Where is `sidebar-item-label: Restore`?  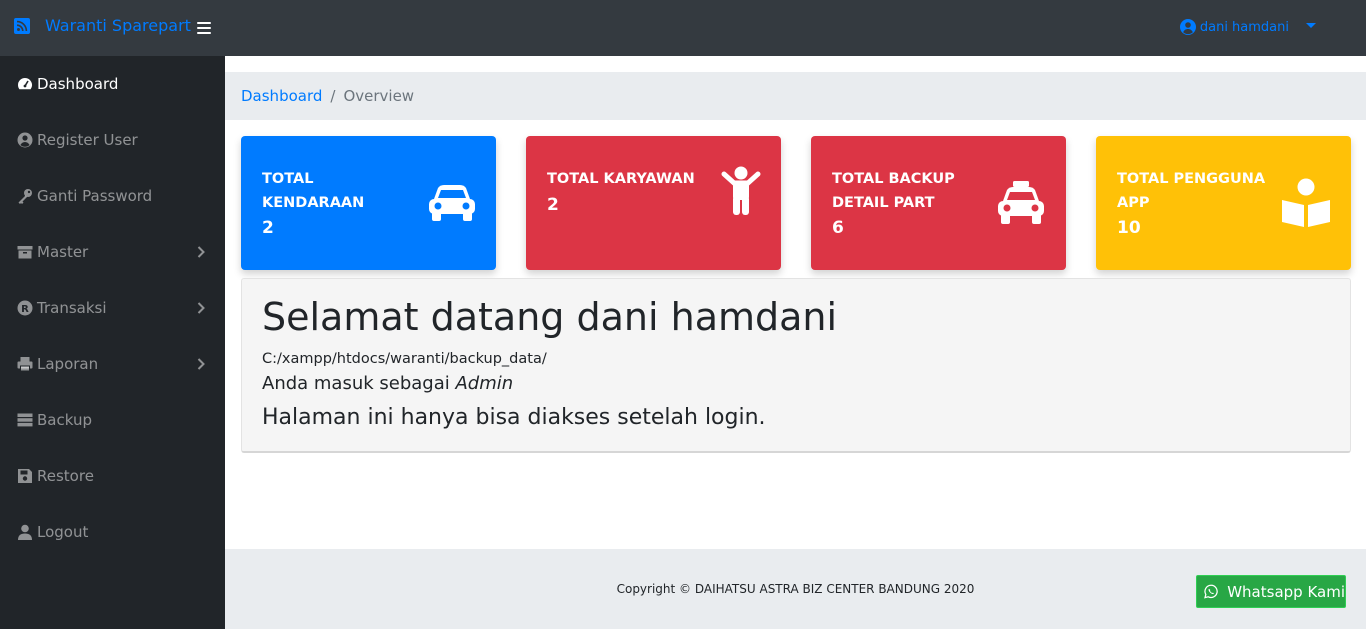 sidebar-item-label: Restore is located at coordinates (65, 476).